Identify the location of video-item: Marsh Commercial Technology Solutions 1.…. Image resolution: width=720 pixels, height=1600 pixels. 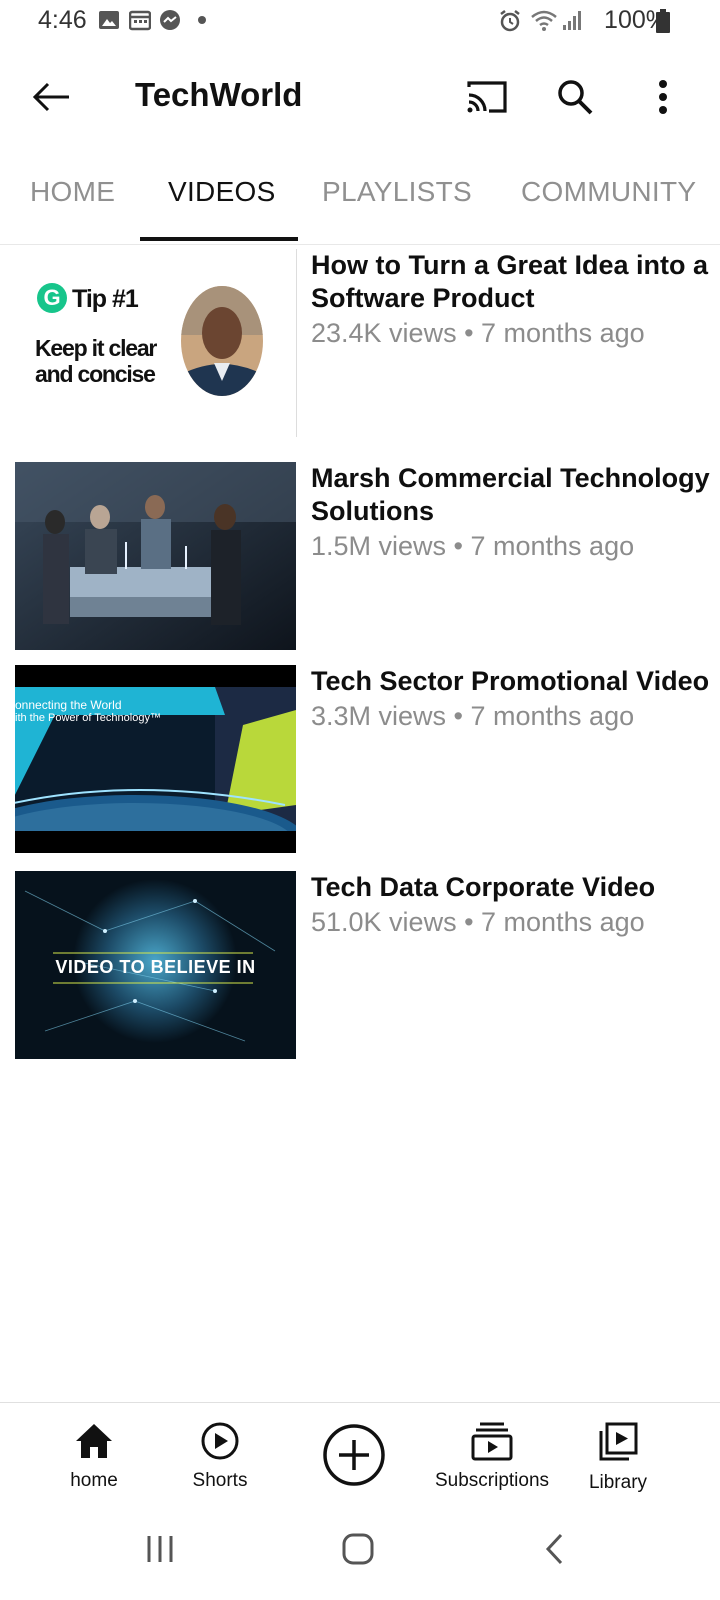
(360, 557).